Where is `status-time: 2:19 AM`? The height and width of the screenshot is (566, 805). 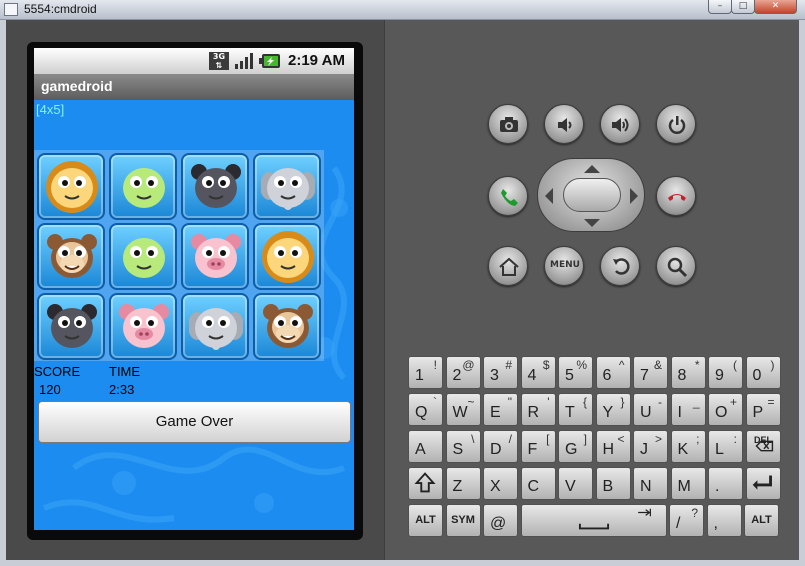
status-time: 2:19 AM is located at coordinates (316, 60).